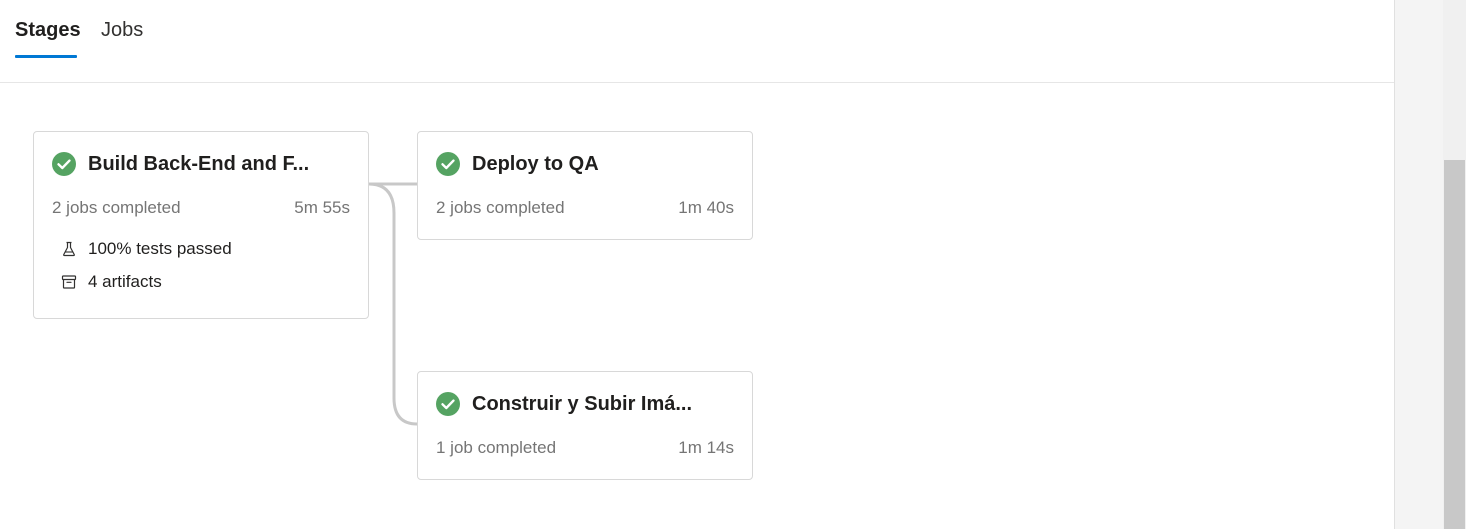 This screenshot has width=1466, height=529. Describe the element at coordinates (48, 36) in the screenshot. I see `tab-stages: Stages` at that location.